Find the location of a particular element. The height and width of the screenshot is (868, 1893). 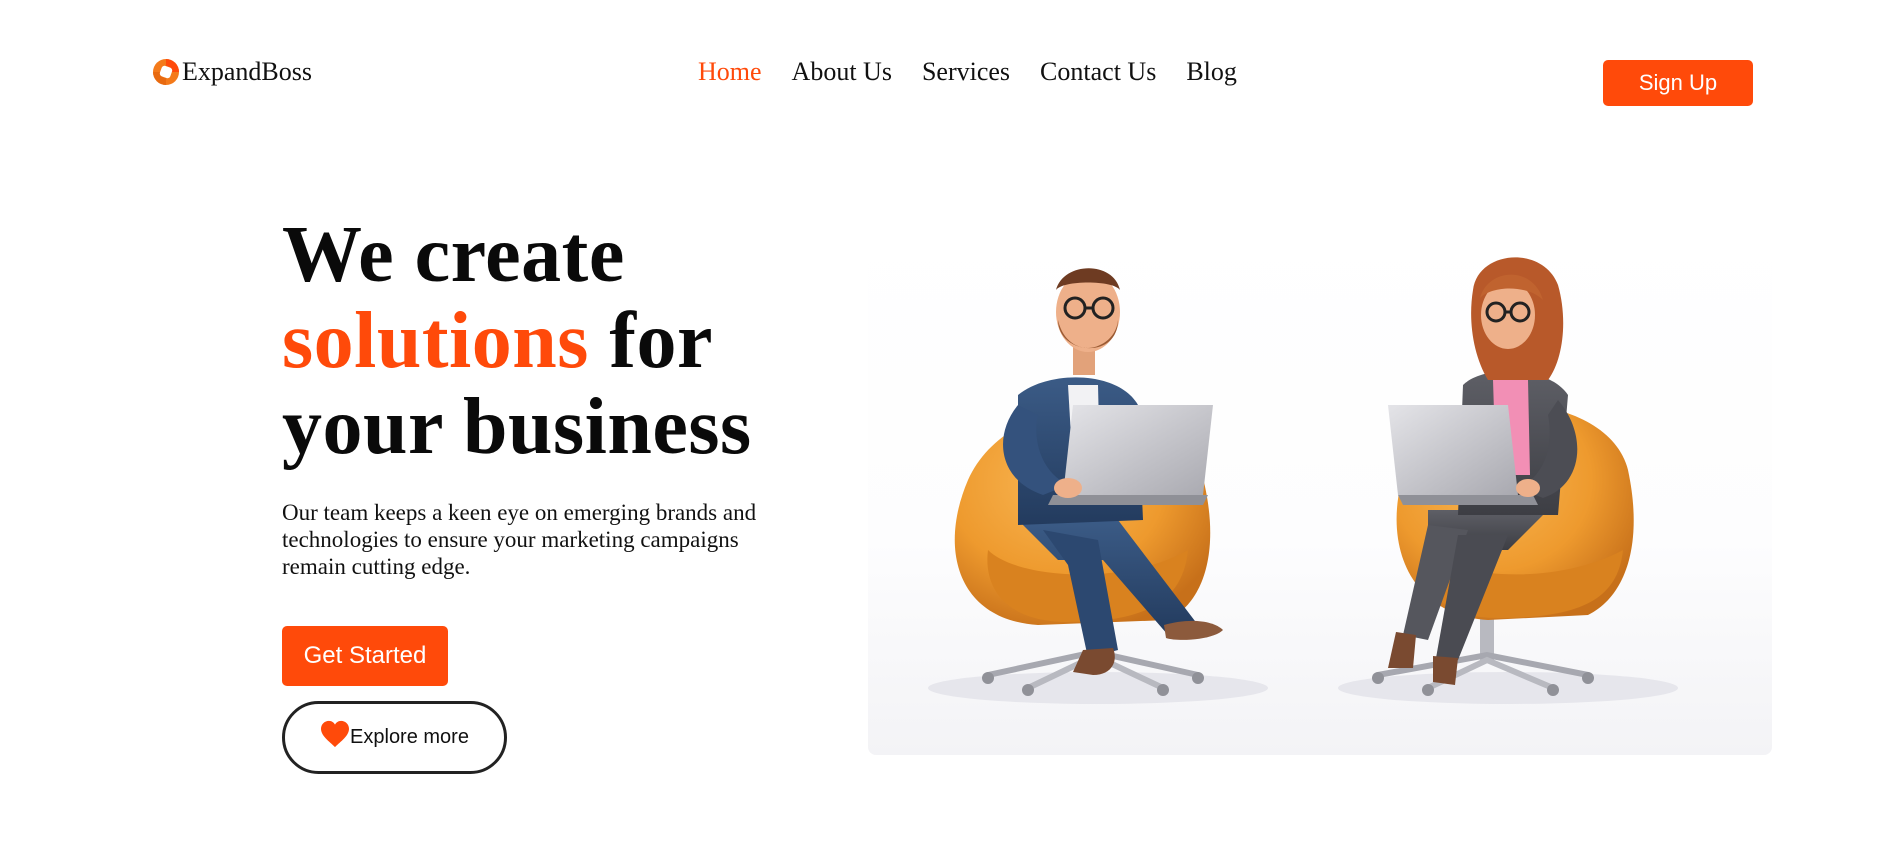

nav-item-blog: Blog is located at coordinates (1211, 72).